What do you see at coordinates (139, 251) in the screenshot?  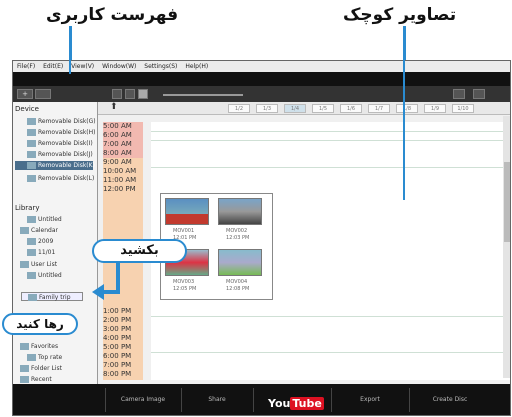 I see `drag-label: بکشید` at bounding box center [139, 251].